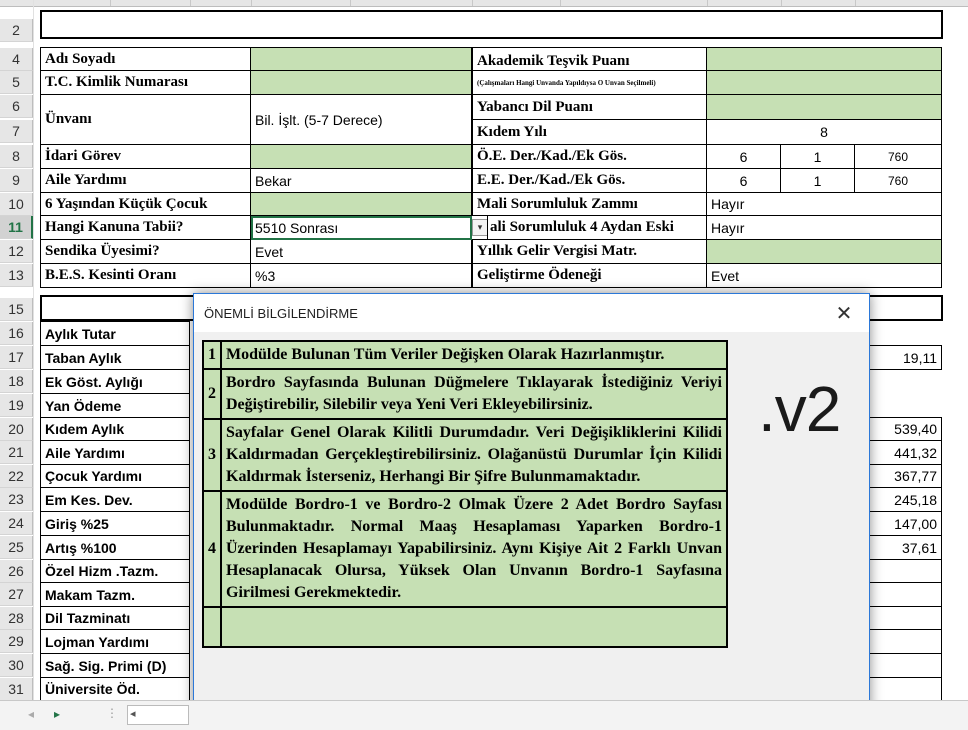  Describe the element at coordinates (212, 627) in the screenshot. I see `note-number` at that location.